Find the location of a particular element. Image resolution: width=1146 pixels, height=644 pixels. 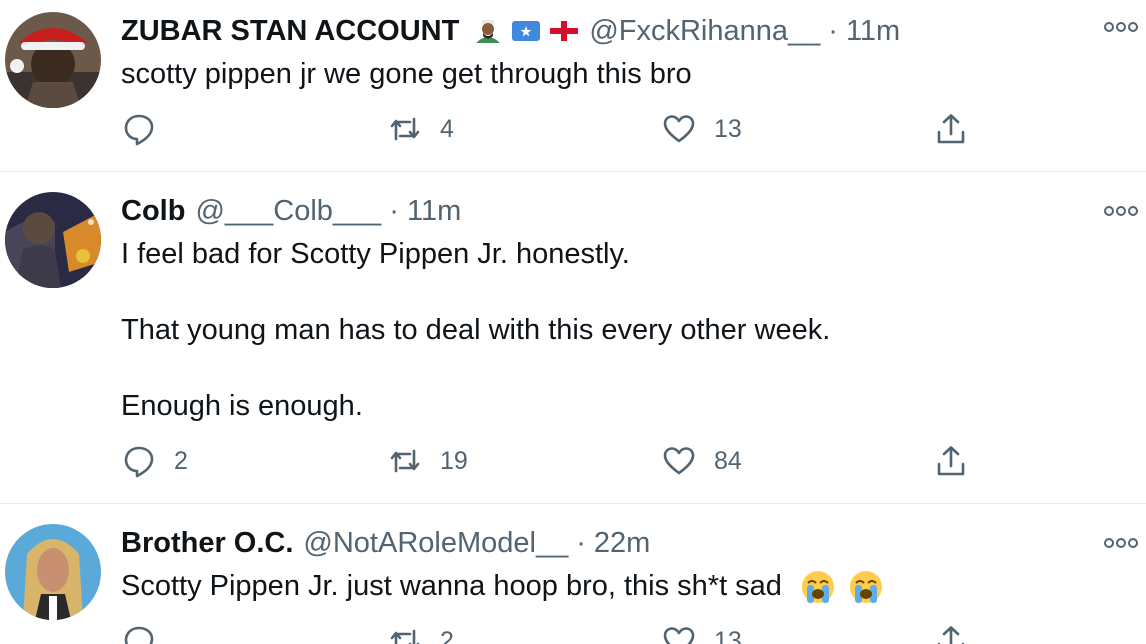

display-name: ZUBAR STAN ACCOUNT is located at coordinates (290, 31).